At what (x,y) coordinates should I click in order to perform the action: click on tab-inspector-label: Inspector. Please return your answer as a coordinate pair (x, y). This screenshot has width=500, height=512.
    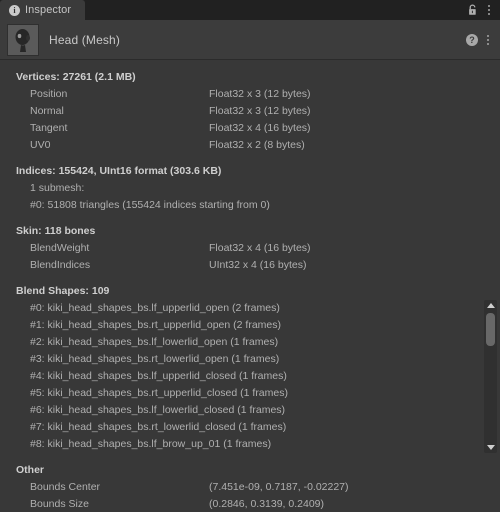
    Looking at the image, I should click on (48, 10).